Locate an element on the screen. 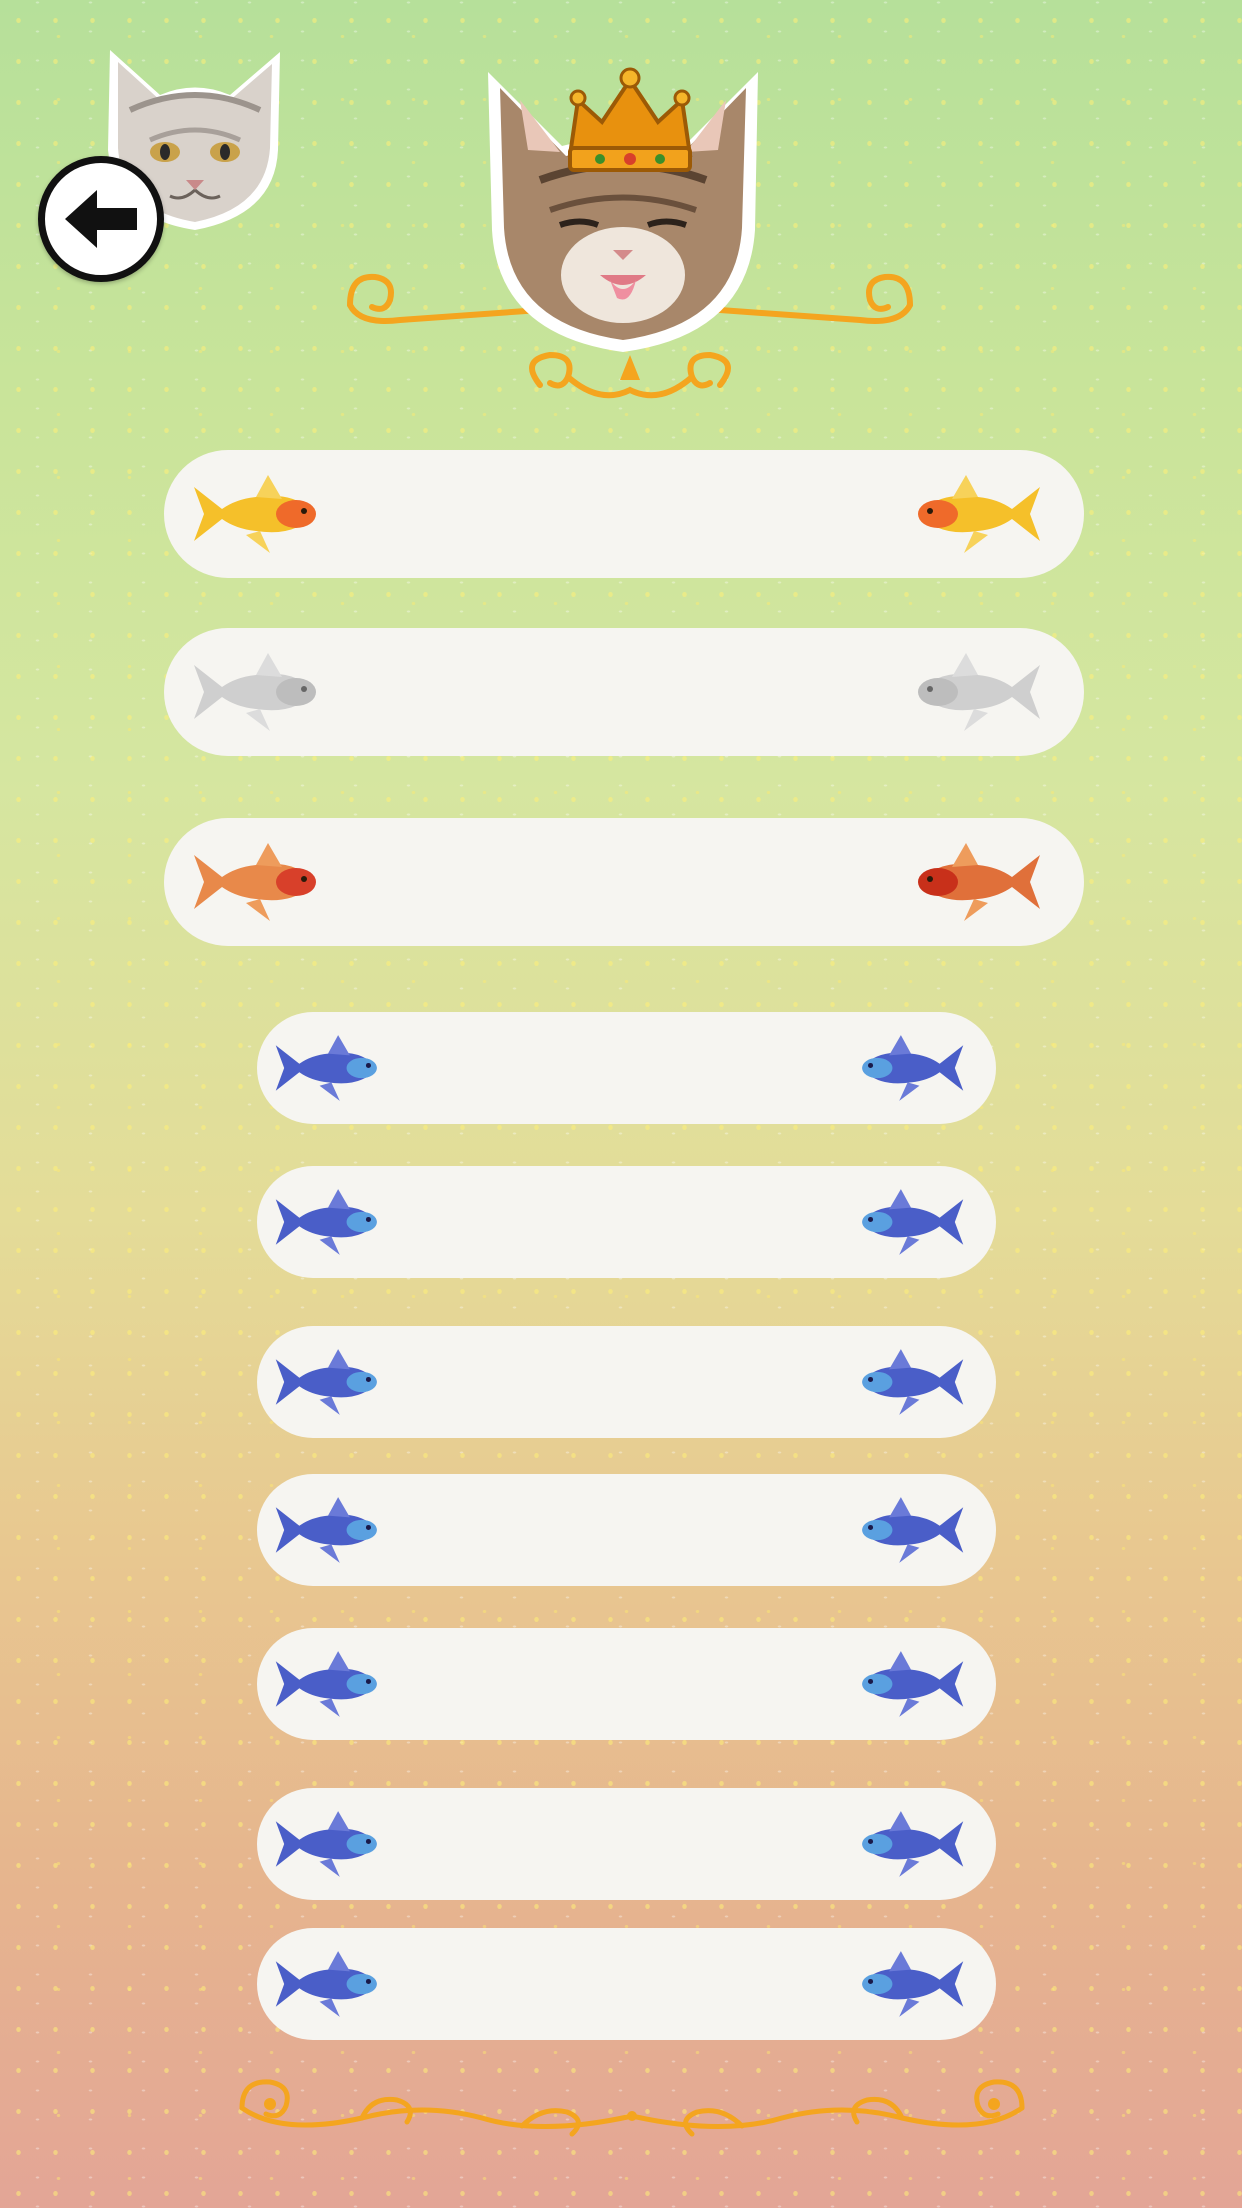  arrow-left-icon is located at coordinates (101, 219).